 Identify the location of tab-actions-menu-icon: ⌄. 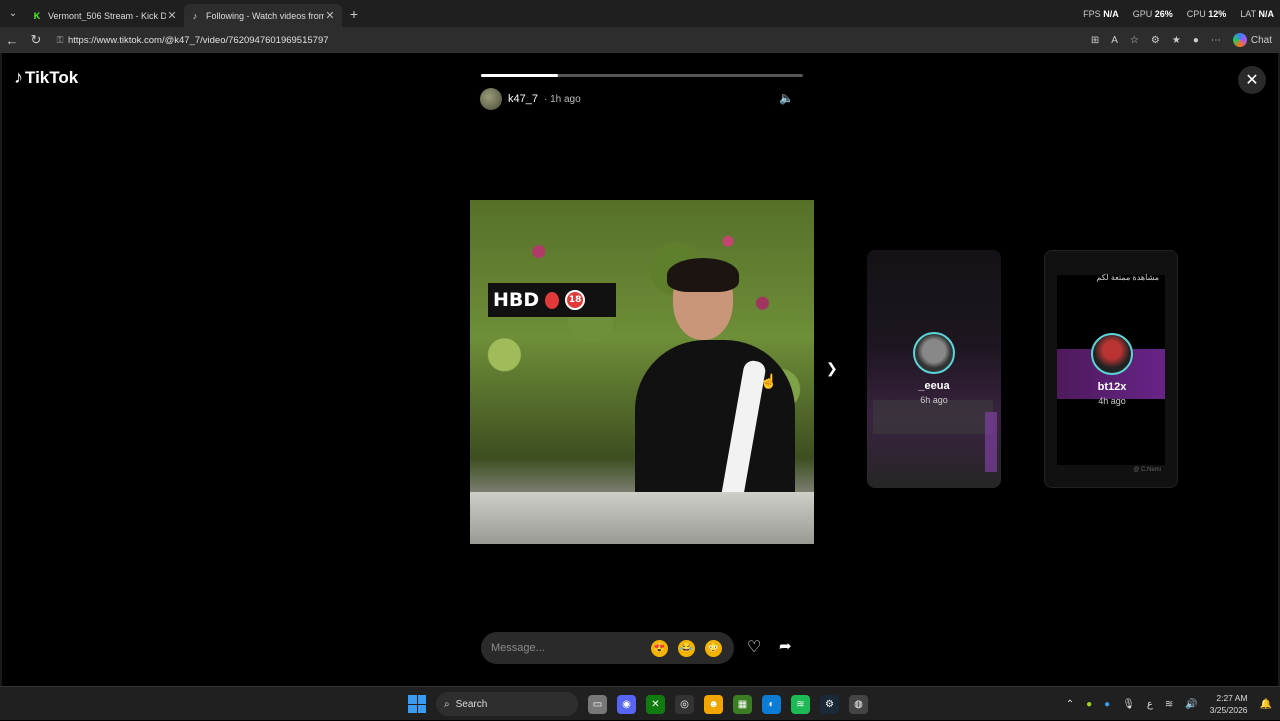
(13, 13).